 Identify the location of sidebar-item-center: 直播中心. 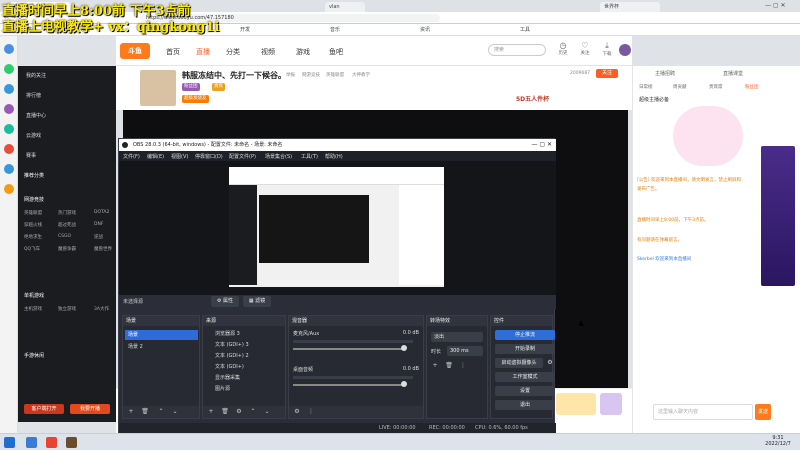
(36, 115).